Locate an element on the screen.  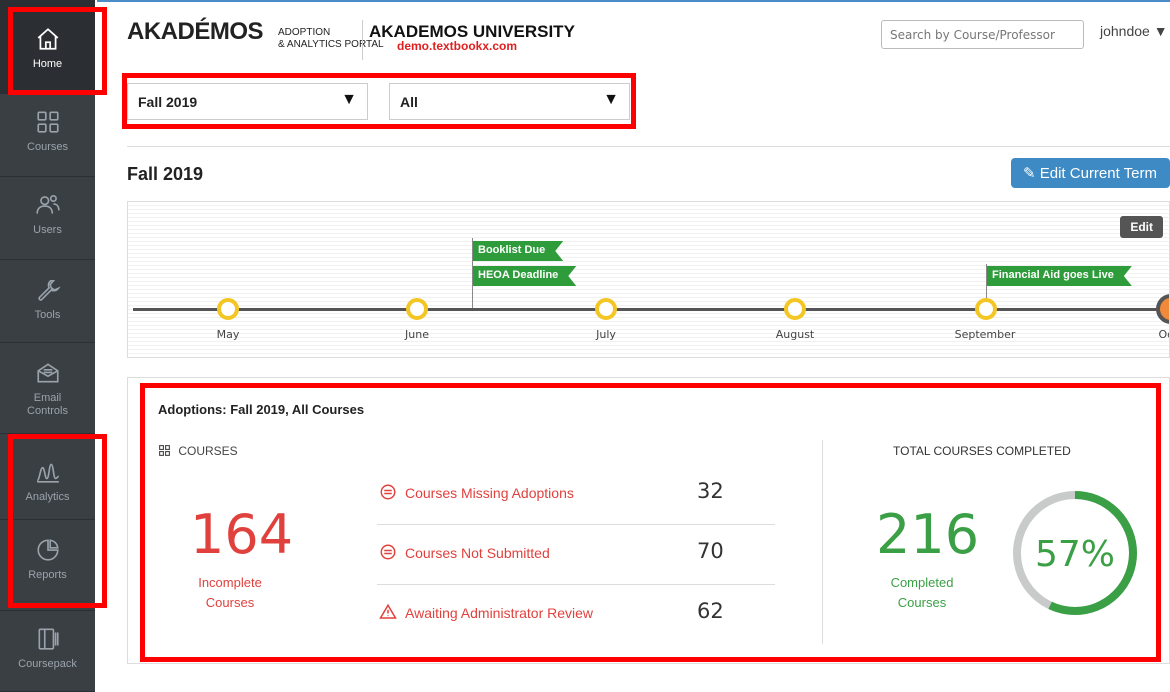
metric-row-awaiting-review: Awaiting Administrator Review 62 is located at coordinates (576, 615).